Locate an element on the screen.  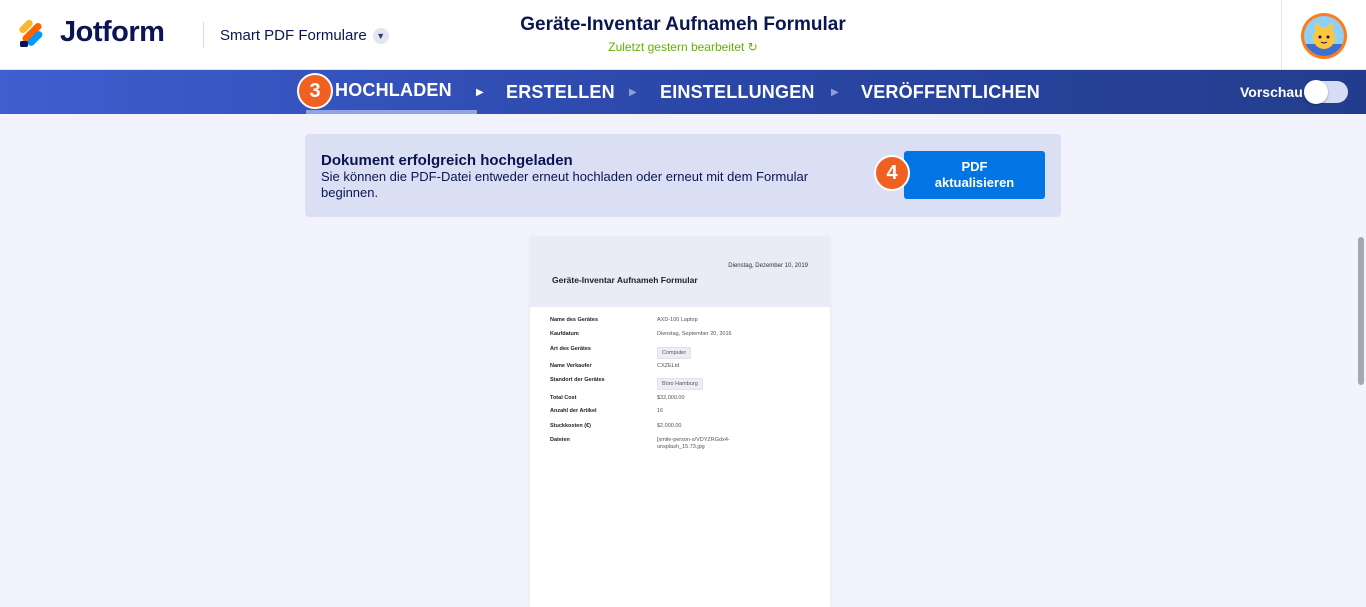
tab-label: HOCHLADEN is located at coordinates (393, 89).